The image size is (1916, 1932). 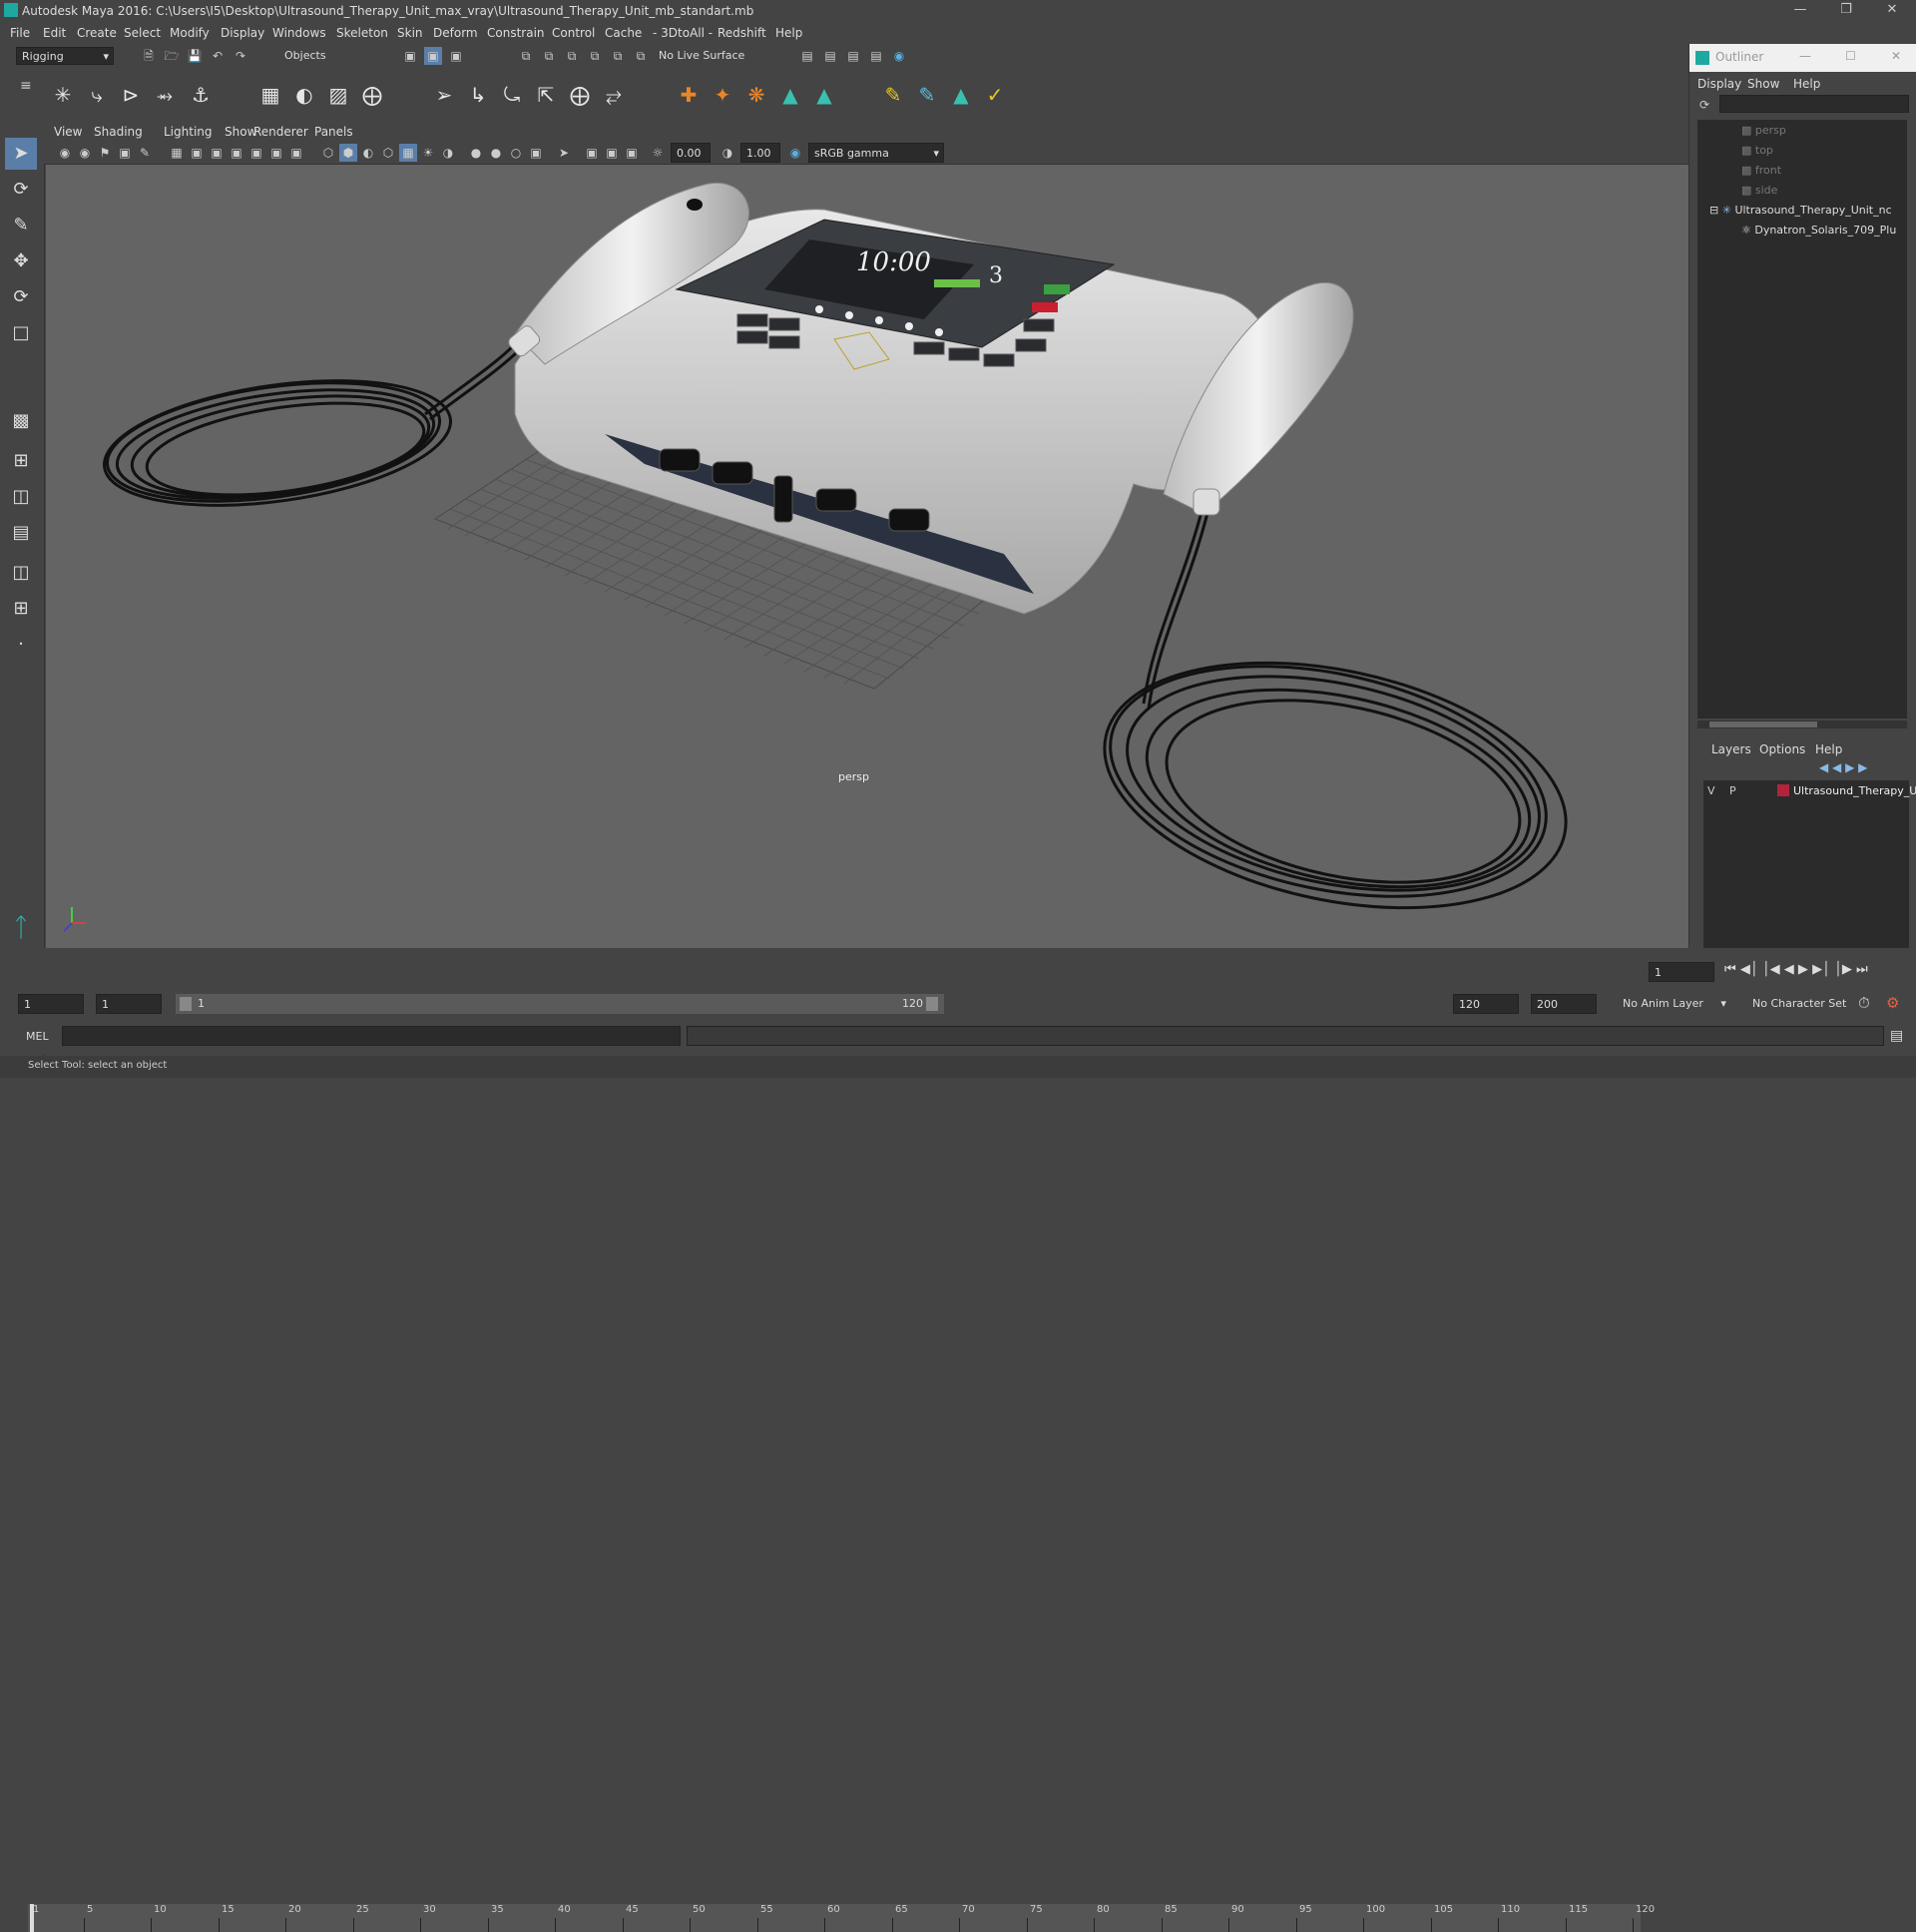 I want to click on menuset-dropdown: Rigging ▾, so click(x=65, y=56).